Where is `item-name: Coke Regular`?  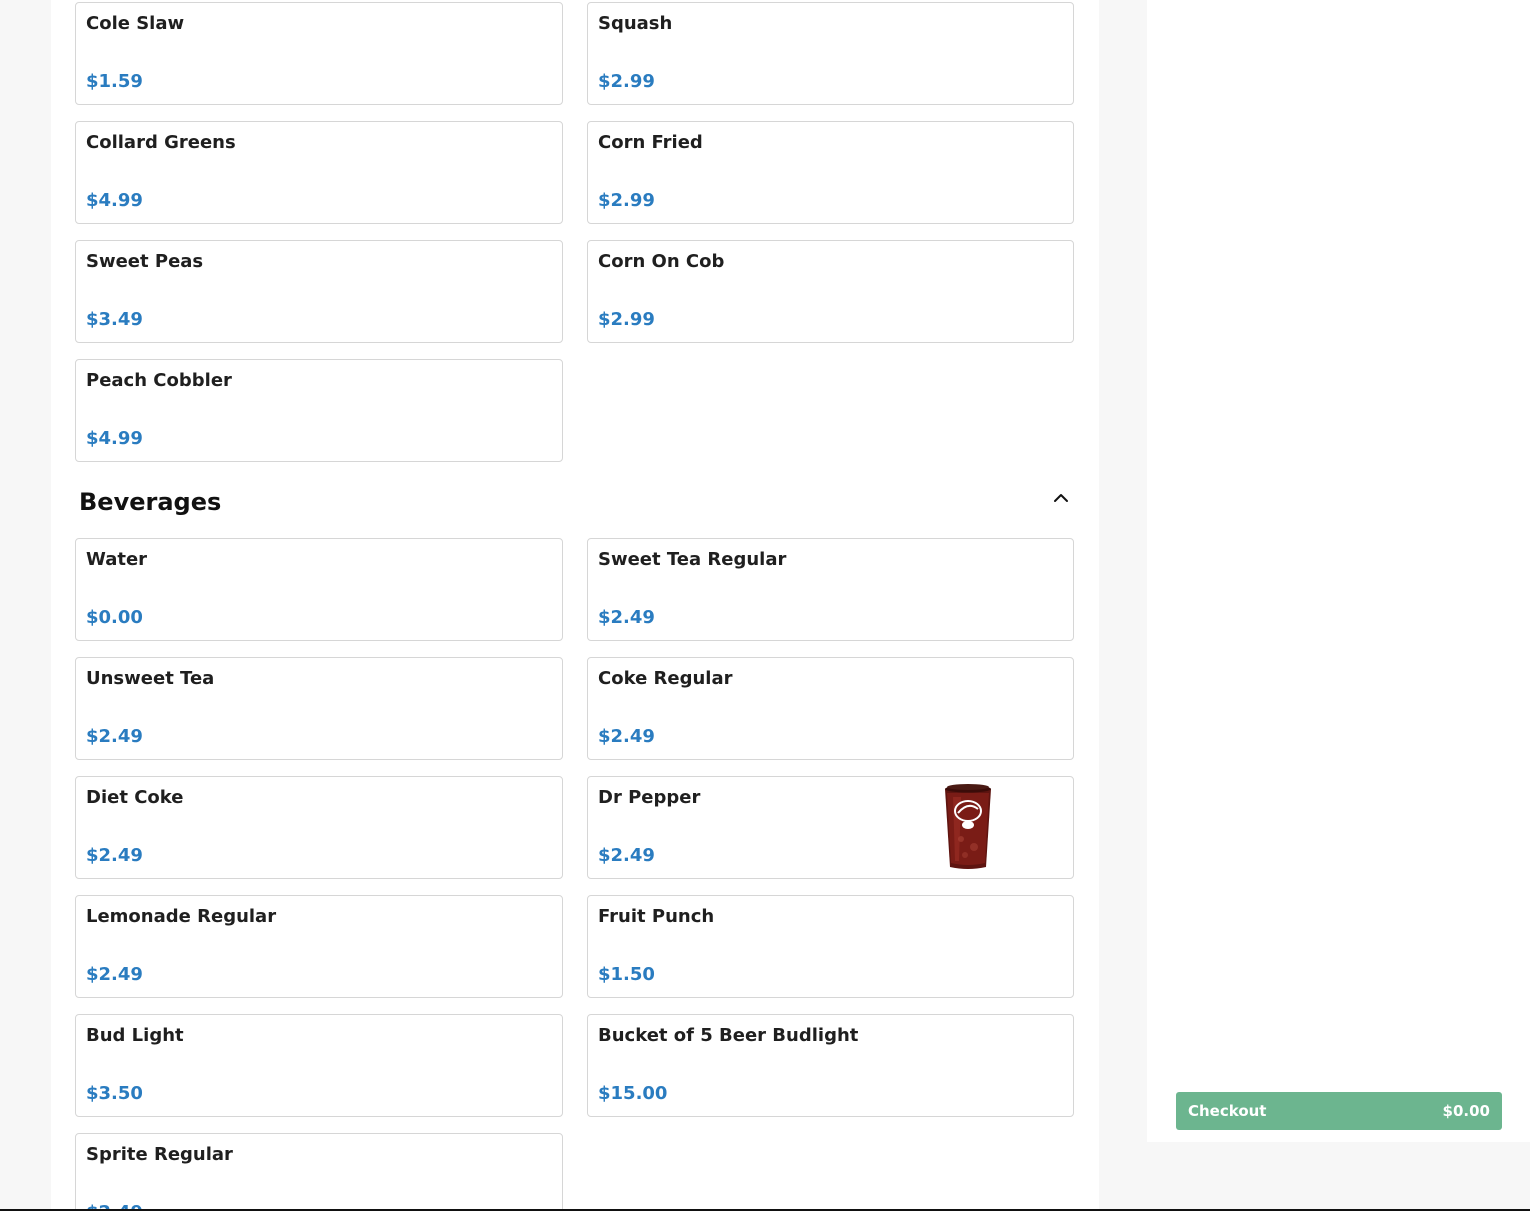
item-name: Coke Regular is located at coordinates (665, 678).